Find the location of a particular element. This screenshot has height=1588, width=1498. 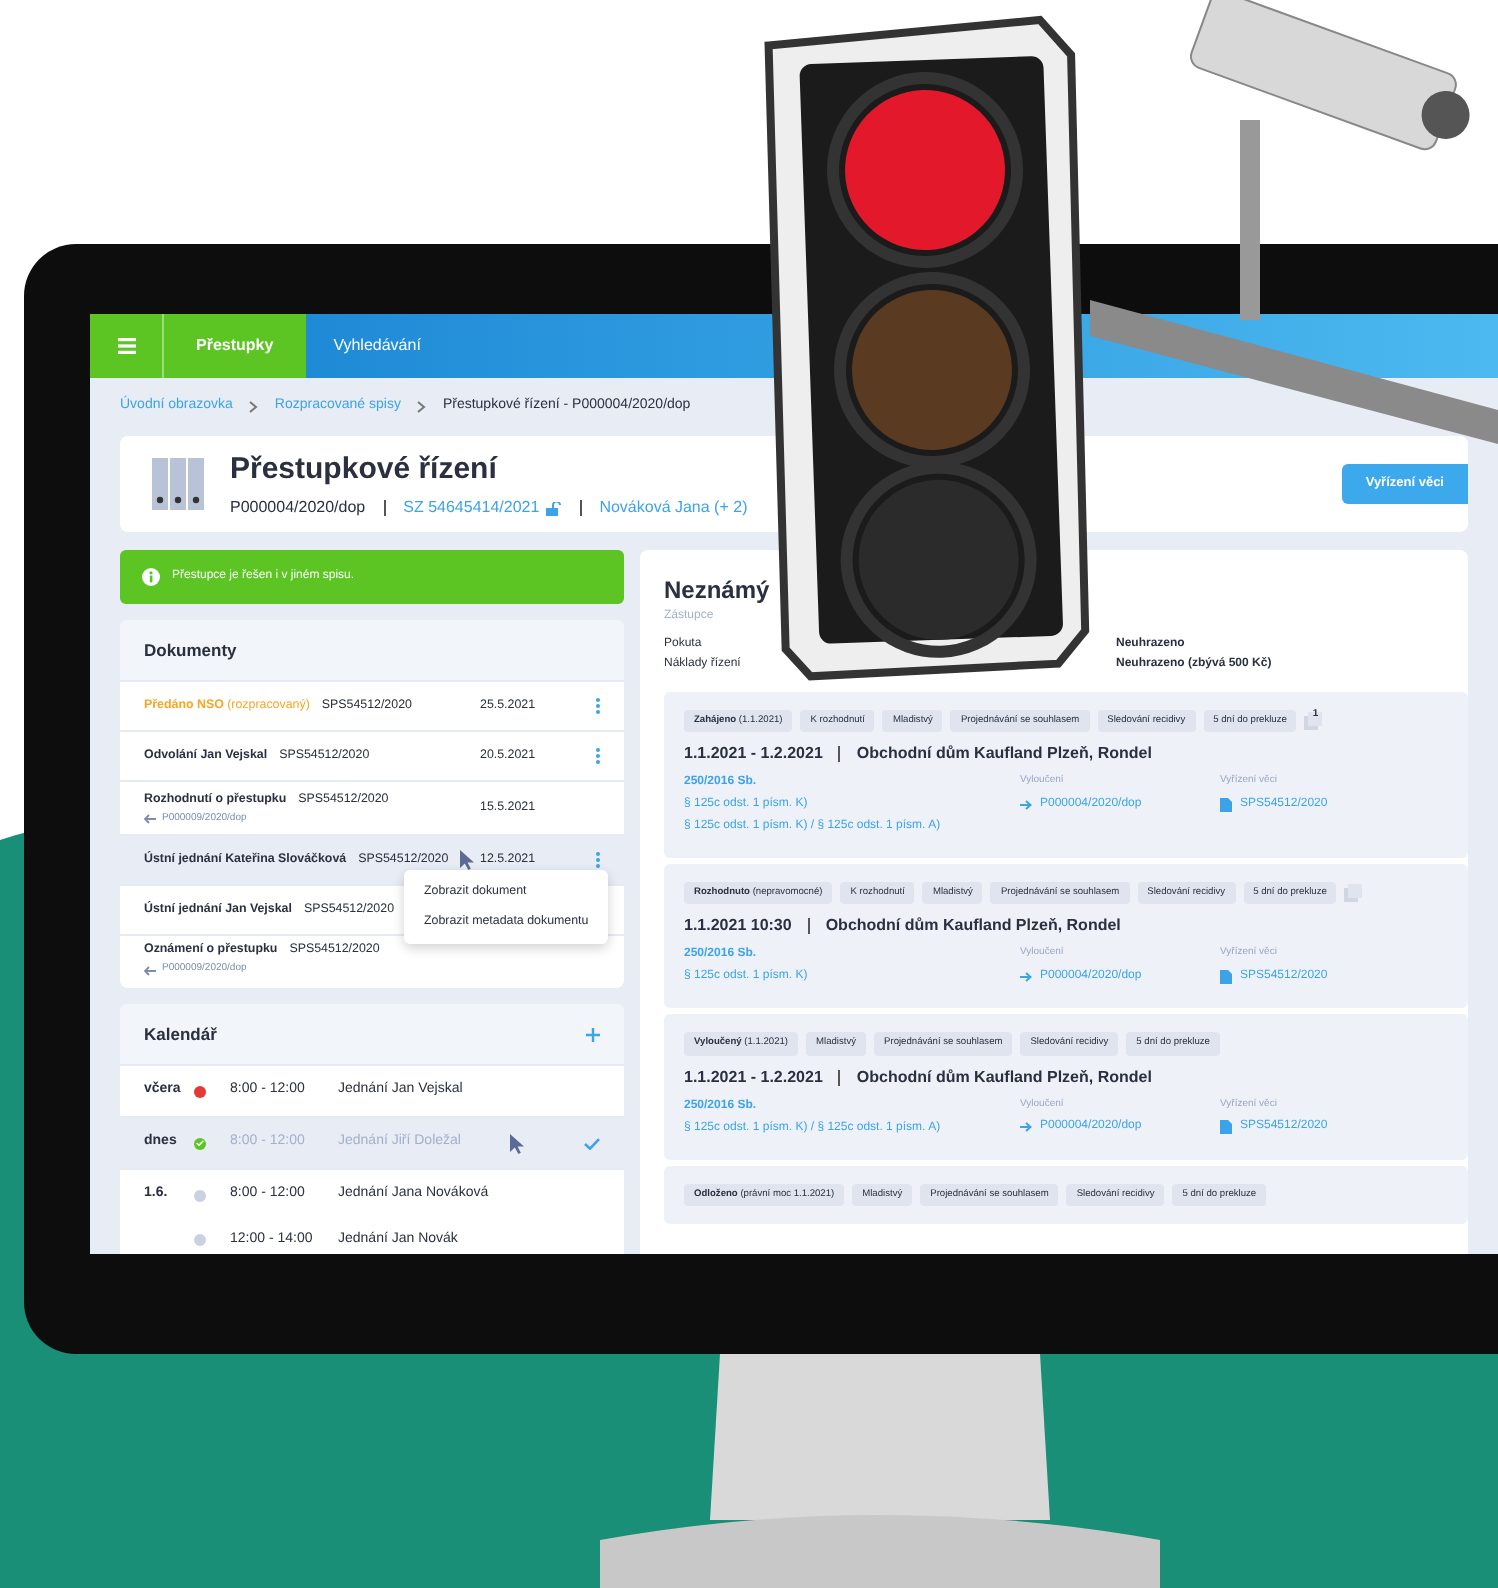

lock-icon is located at coordinates (553, 508).